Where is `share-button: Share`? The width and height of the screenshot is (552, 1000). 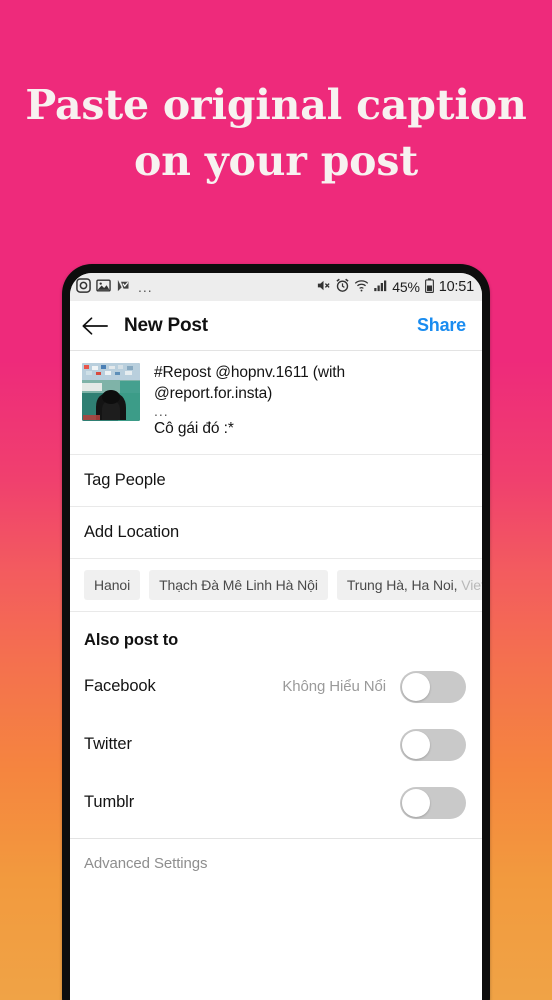 share-button: Share is located at coordinates (441, 325).